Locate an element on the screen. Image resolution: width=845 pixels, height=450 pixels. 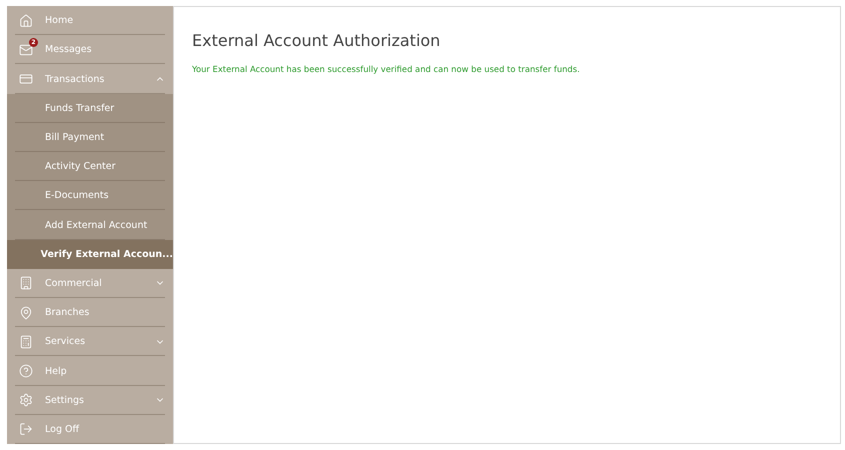
sidebar-subitem: Bill Payment is located at coordinates (90, 137).